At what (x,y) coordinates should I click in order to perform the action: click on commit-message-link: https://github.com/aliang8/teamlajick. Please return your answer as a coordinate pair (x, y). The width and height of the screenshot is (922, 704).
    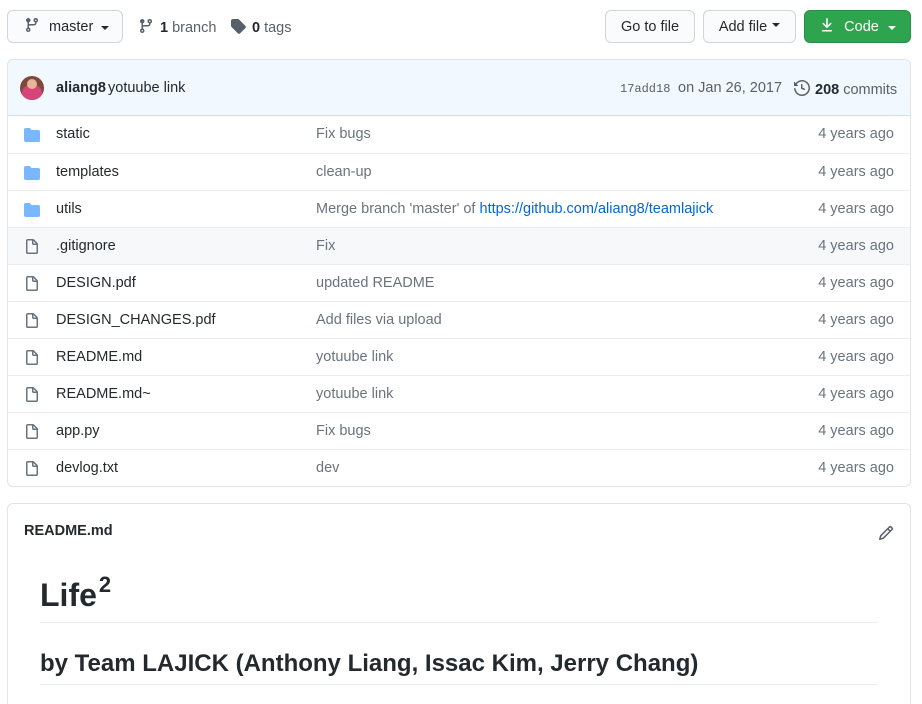
    Looking at the image, I should click on (597, 209).